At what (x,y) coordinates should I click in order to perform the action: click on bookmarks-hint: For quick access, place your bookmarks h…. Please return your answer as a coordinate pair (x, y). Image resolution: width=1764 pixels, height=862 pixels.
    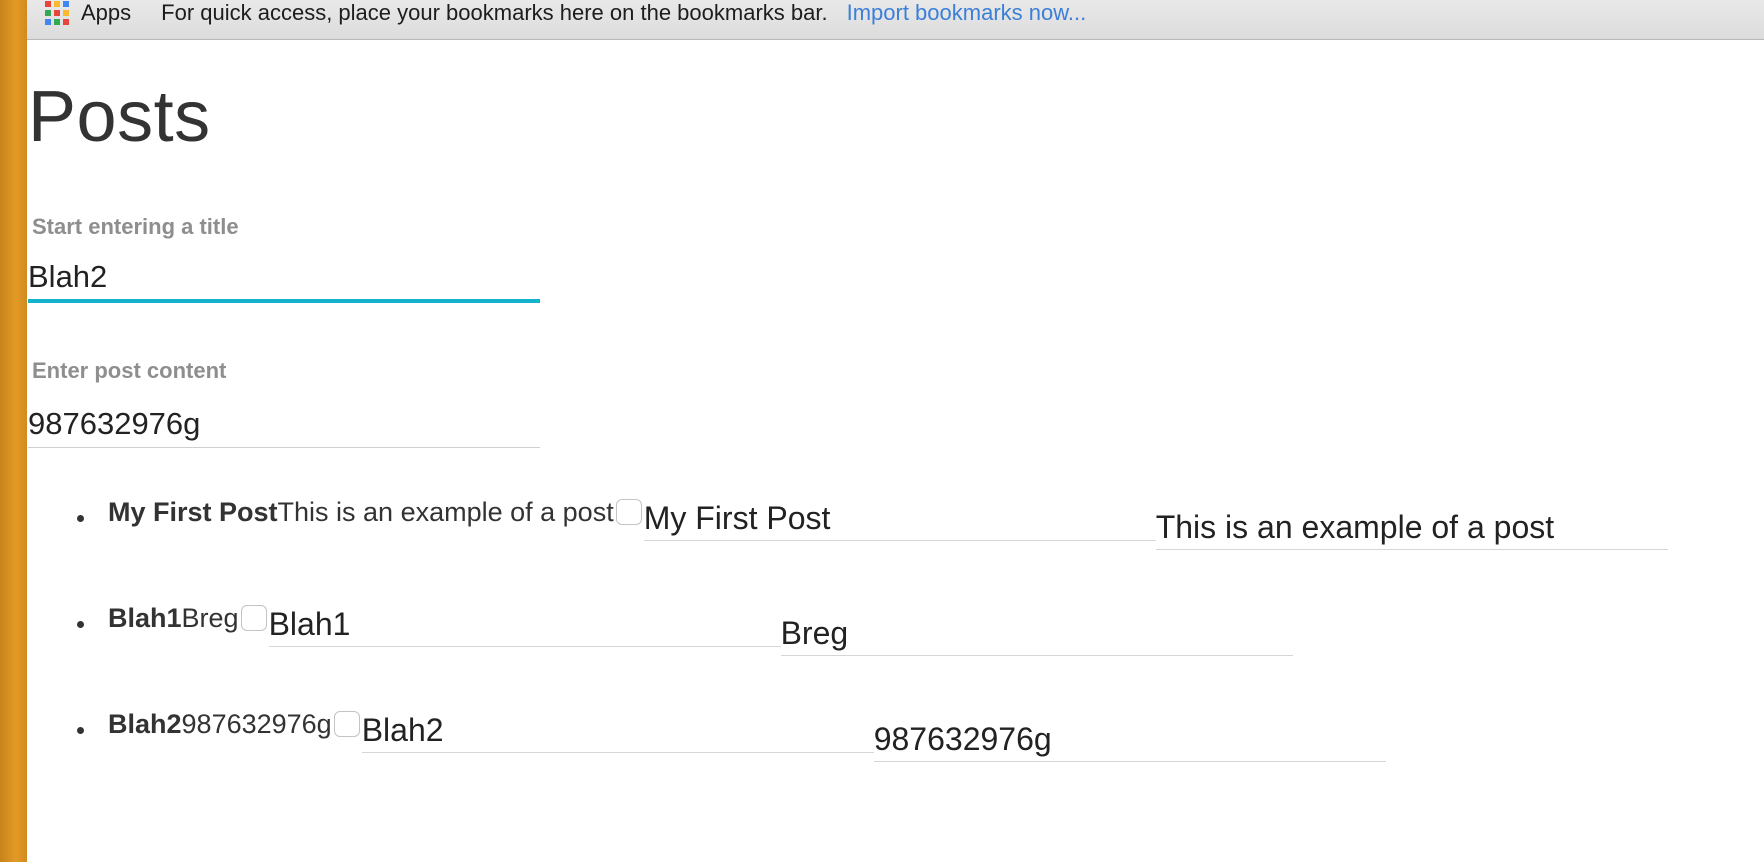
    Looking at the image, I should click on (494, 12).